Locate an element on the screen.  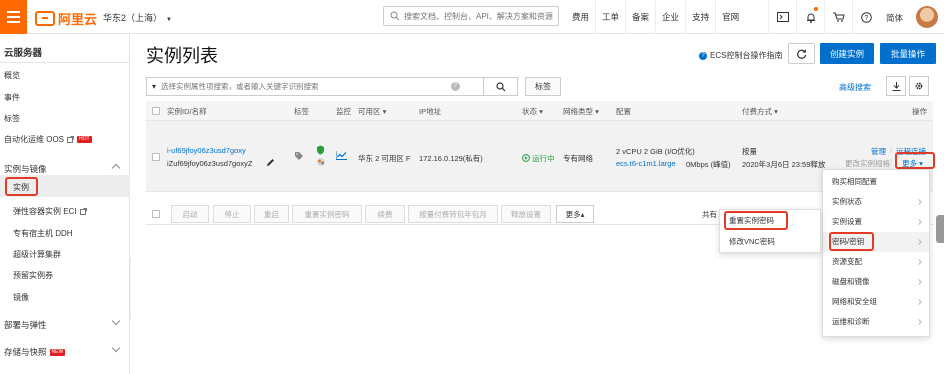
menu-item-instance-status: 实例状态 is located at coordinates (876, 202).